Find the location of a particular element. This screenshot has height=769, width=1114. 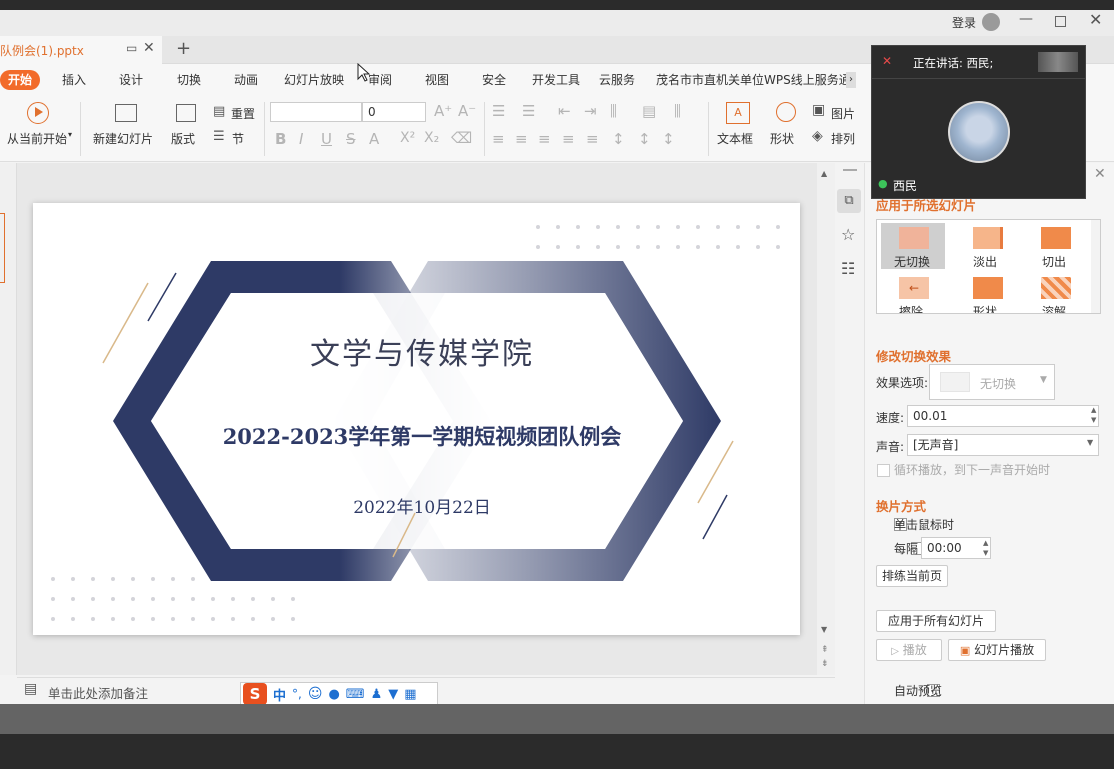

scroll-up-icon: ▲ is located at coordinates (824, 173).